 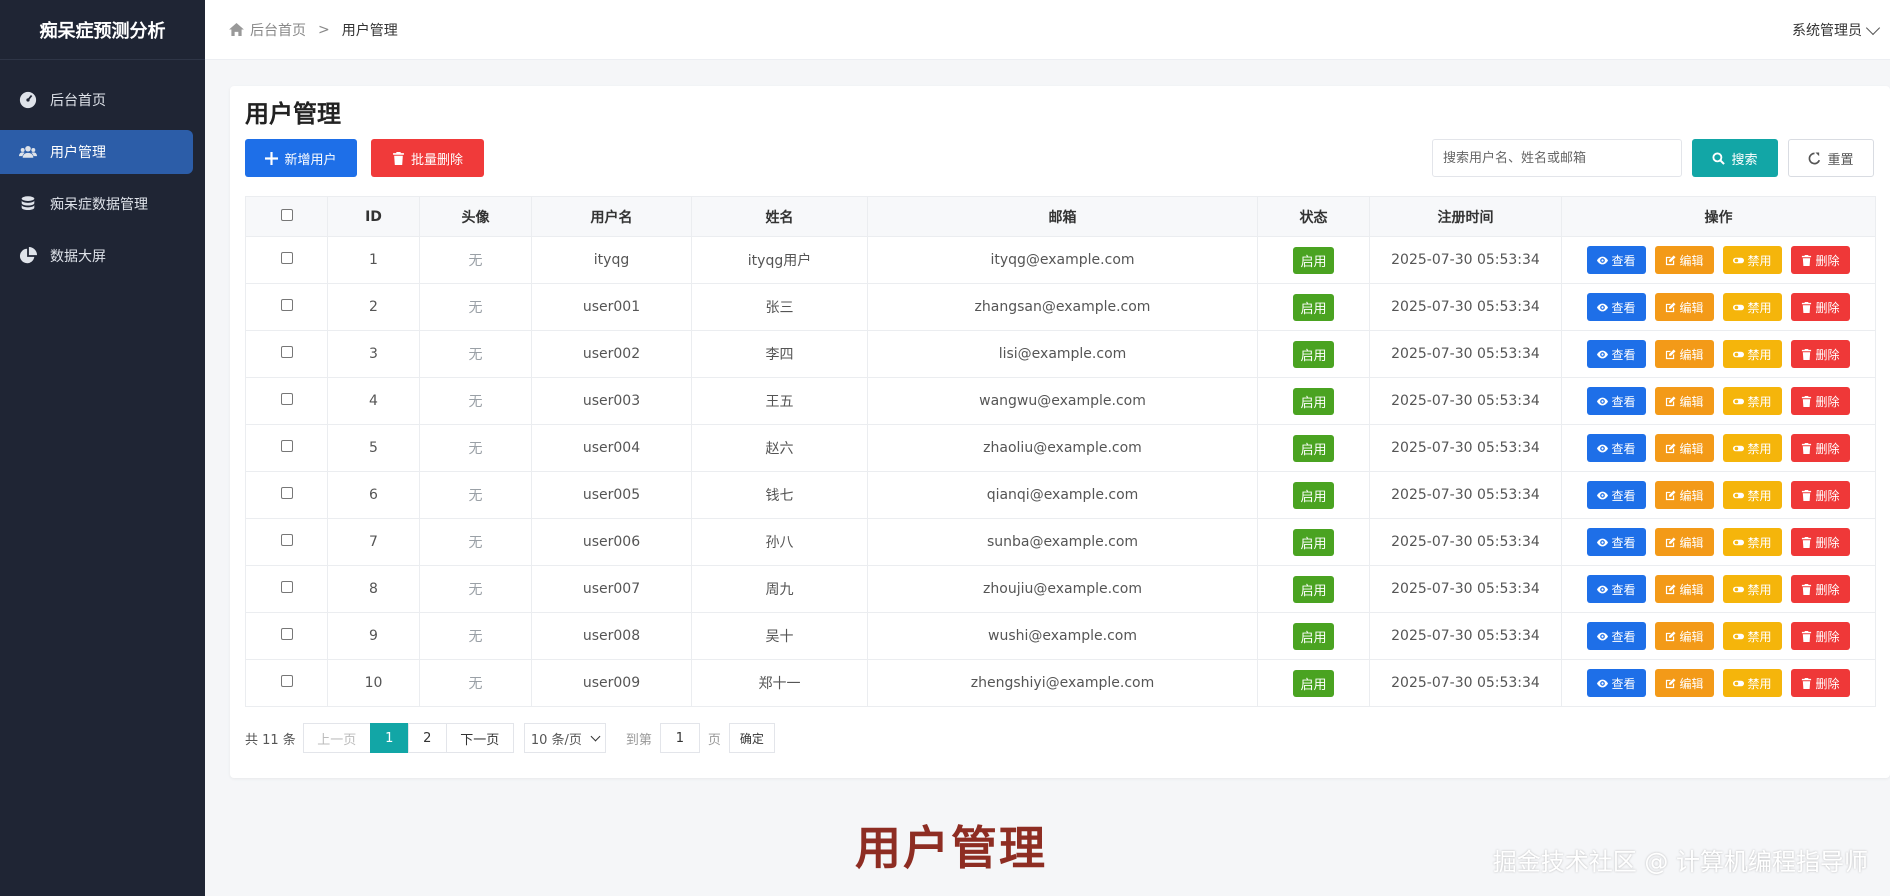 I want to click on header-select-all, so click(x=286, y=216).